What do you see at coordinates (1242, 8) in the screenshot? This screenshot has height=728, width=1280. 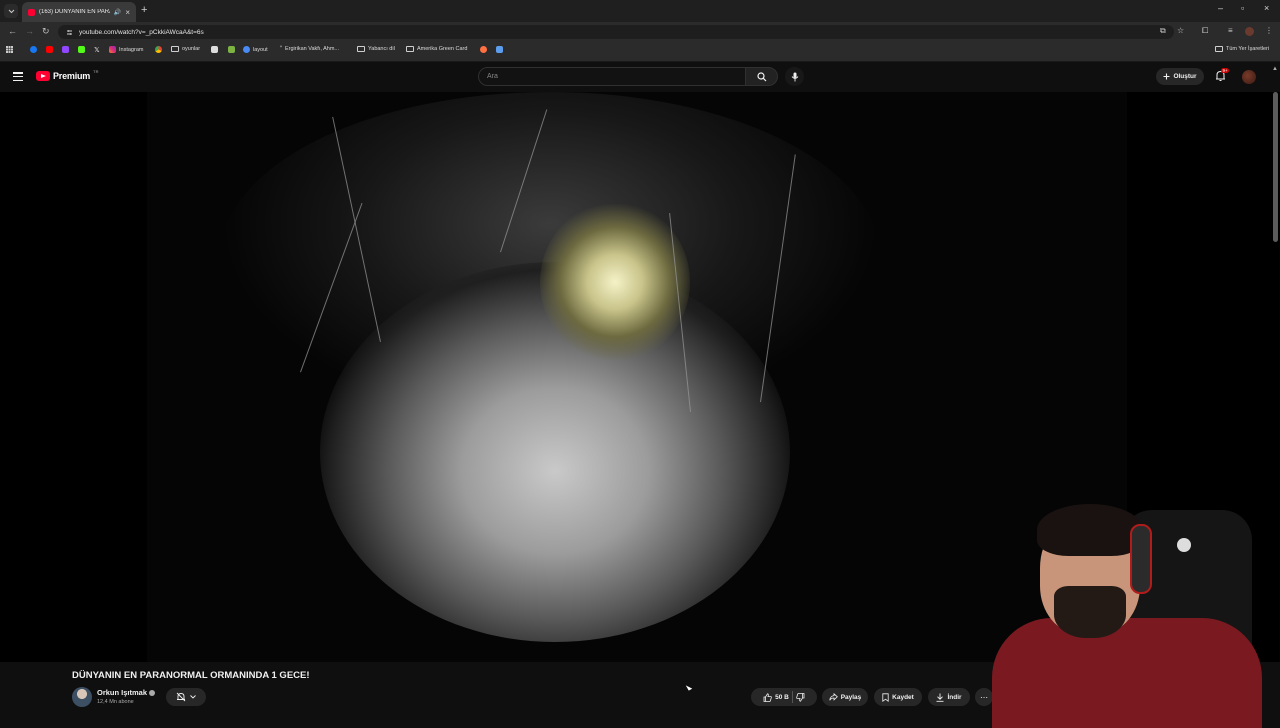 I see `restore-icon: ▫` at bounding box center [1242, 8].